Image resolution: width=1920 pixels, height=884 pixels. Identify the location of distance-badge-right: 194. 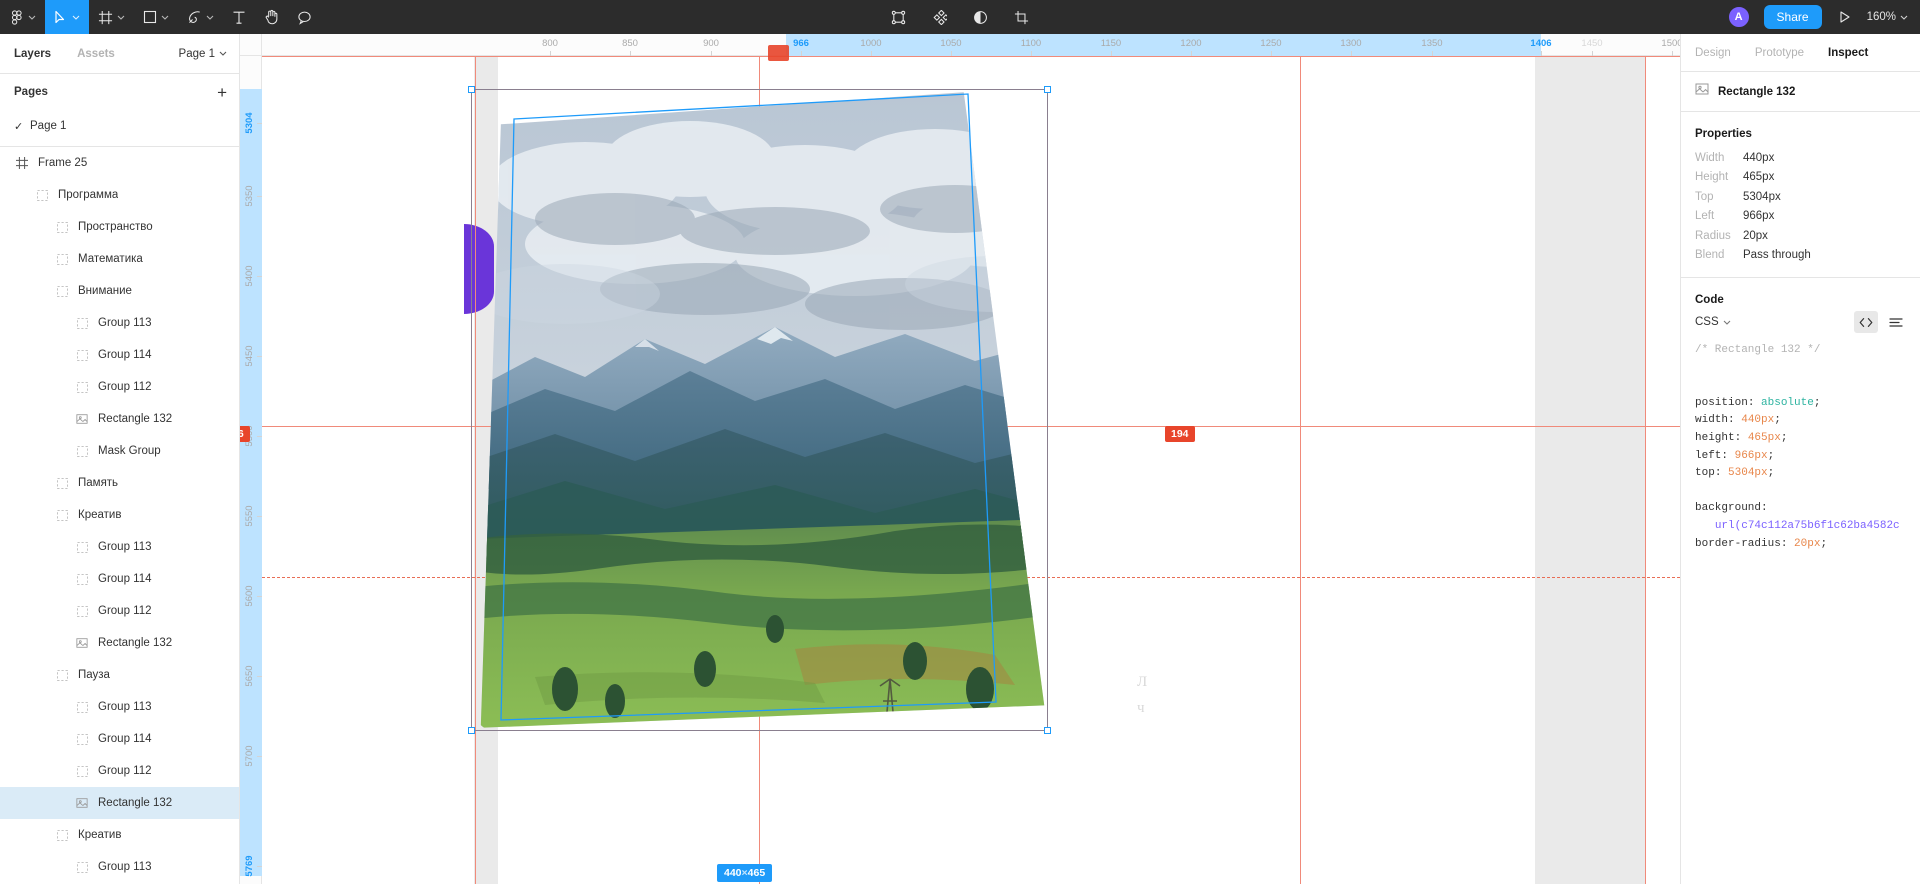
(1180, 434).